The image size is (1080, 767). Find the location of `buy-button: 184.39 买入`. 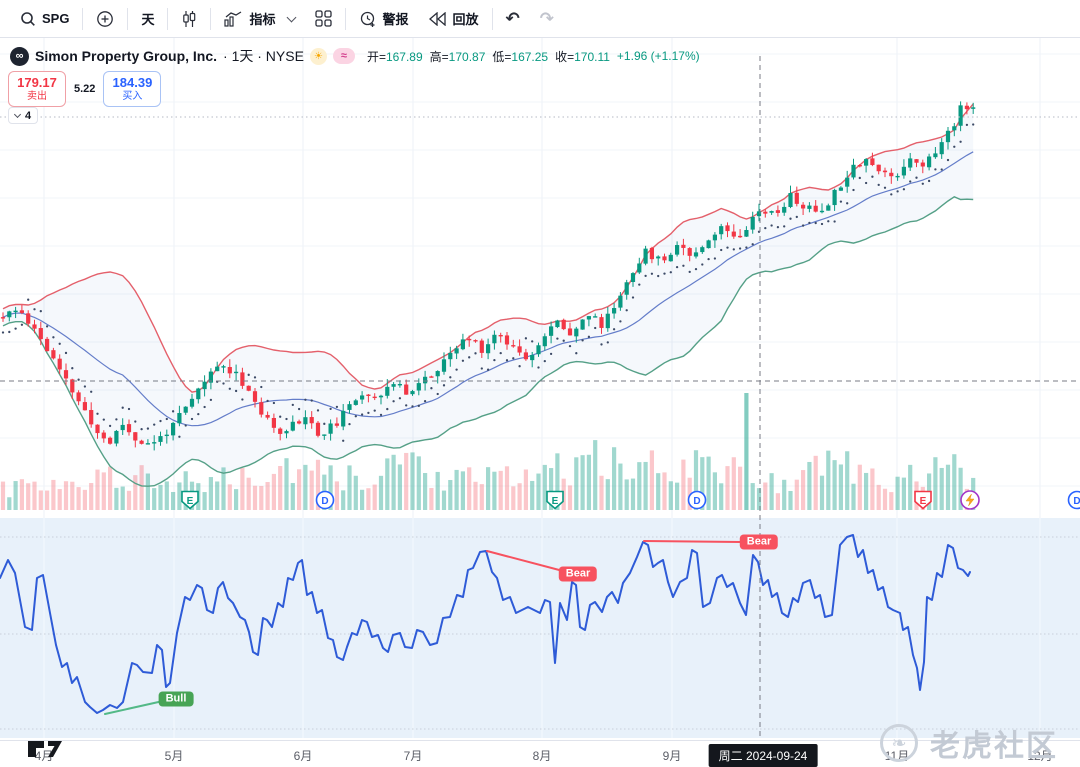

buy-button: 184.39 买入 is located at coordinates (132, 89).